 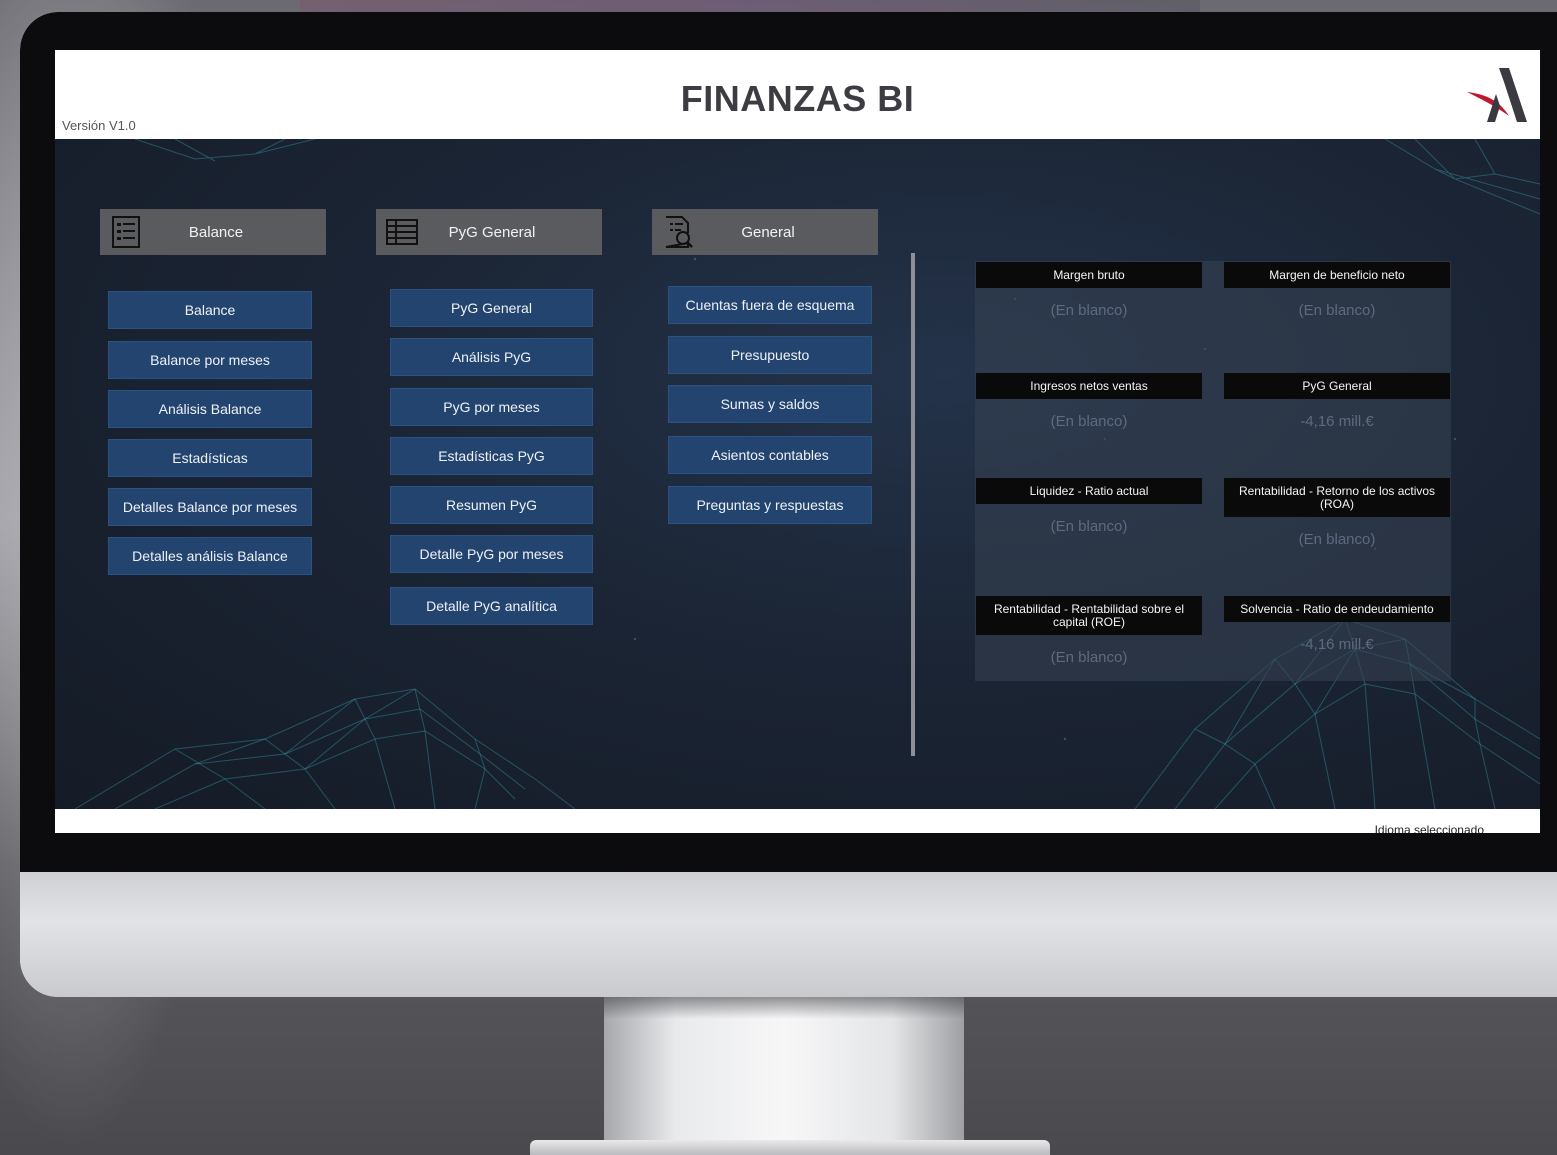 What do you see at coordinates (210, 310) in the screenshot?
I see `nav-button-balance: Balance` at bounding box center [210, 310].